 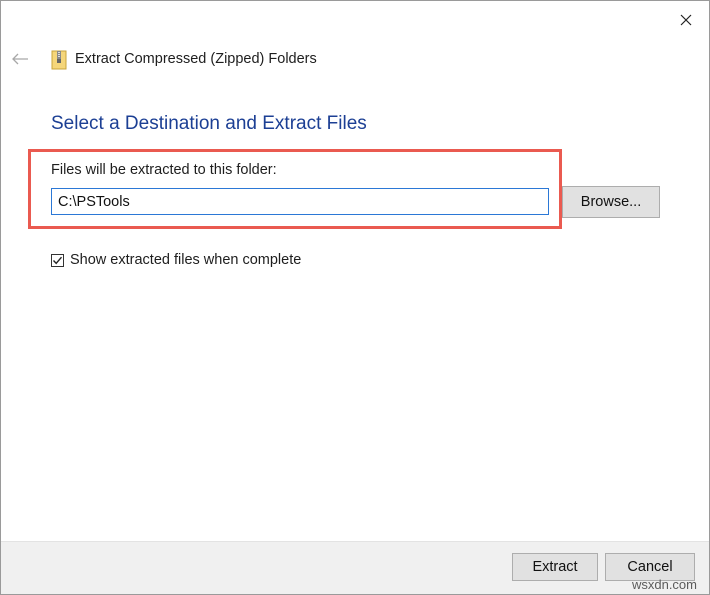 I want to click on checkmark-icon, so click(x=57, y=260).